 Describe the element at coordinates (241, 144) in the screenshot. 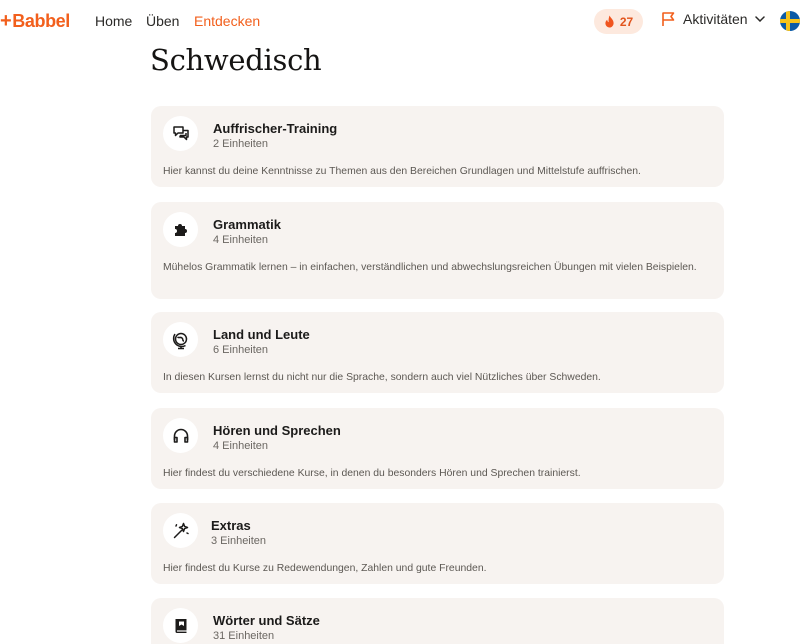

I see `category-units: 2 Einheiten` at that location.